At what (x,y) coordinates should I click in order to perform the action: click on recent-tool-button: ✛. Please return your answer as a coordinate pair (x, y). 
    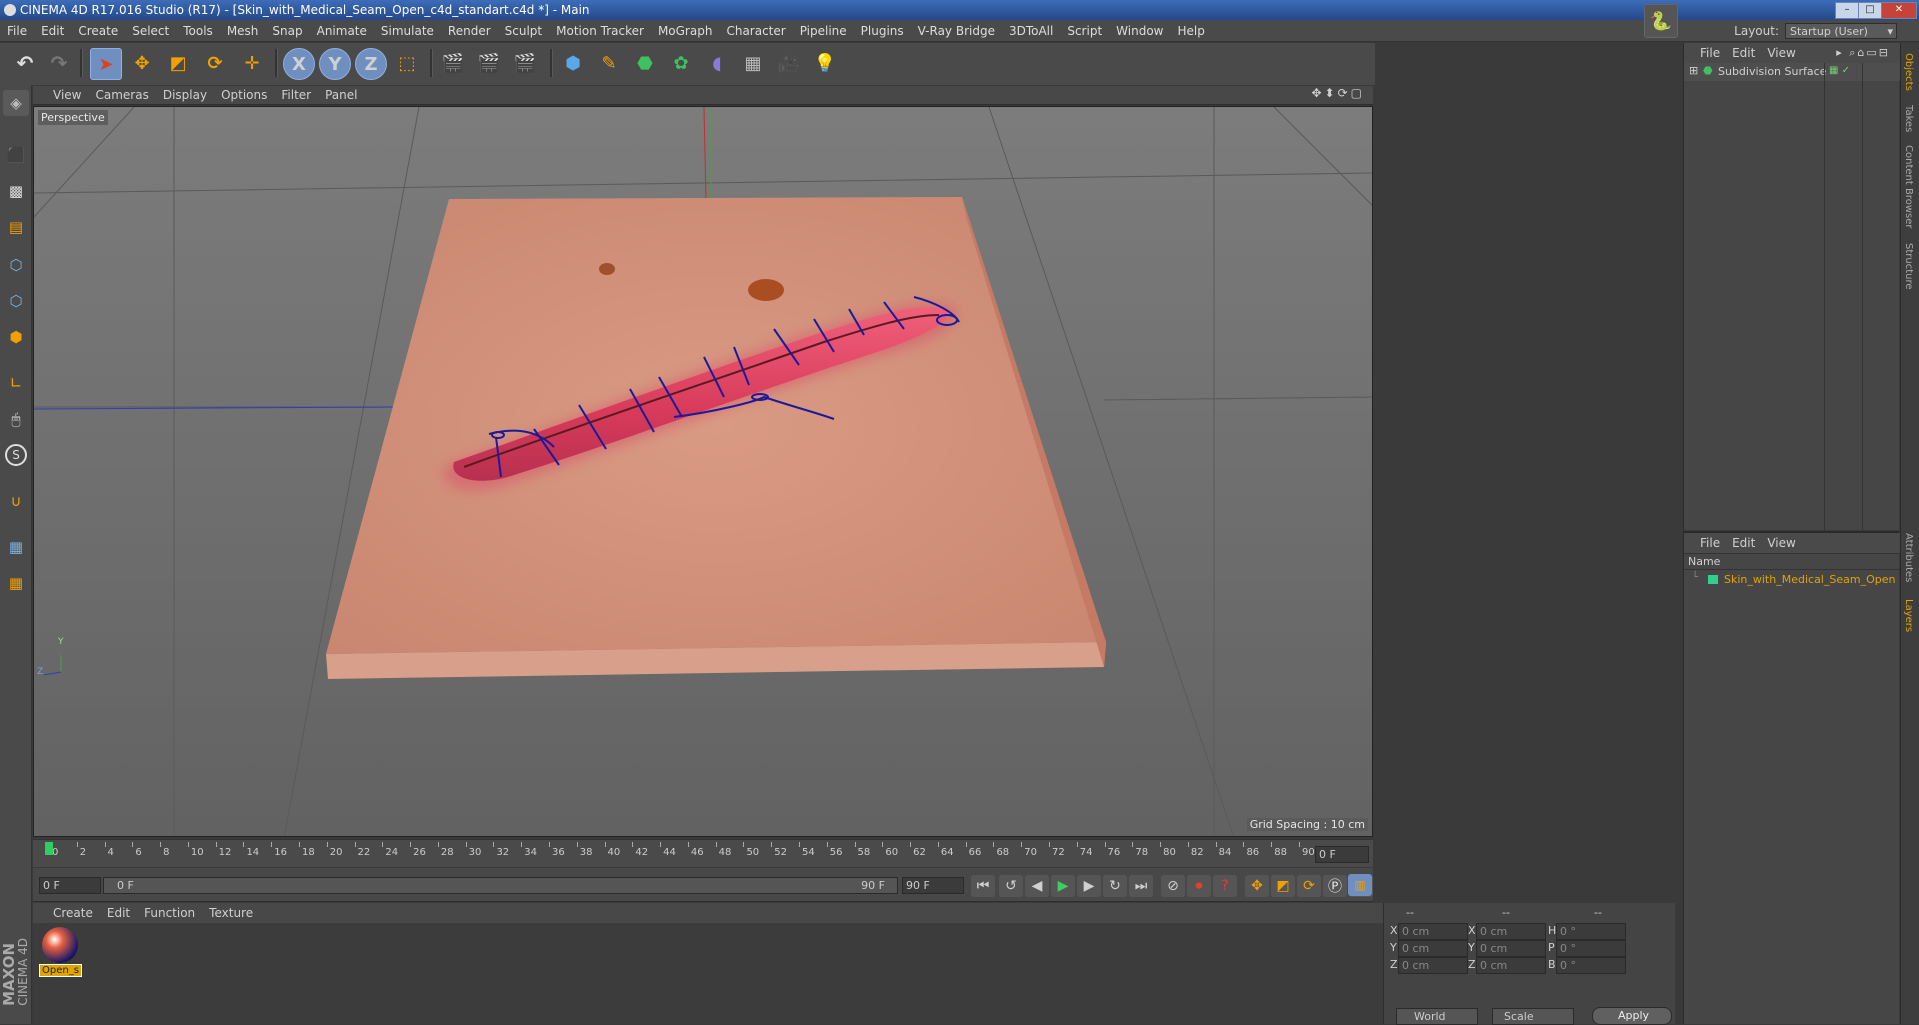
    Looking at the image, I should click on (252, 63).